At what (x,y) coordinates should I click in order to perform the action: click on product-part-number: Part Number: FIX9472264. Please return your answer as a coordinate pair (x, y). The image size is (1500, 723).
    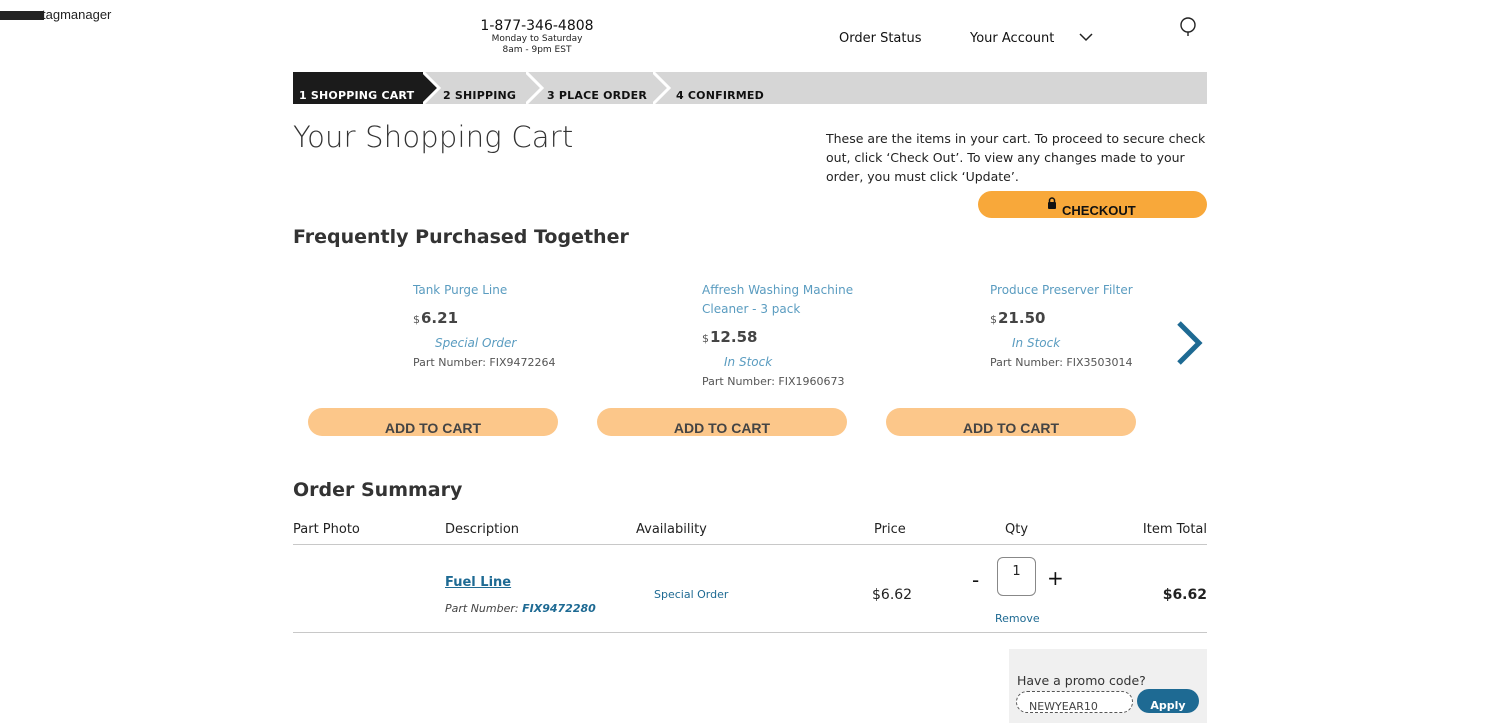
    Looking at the image, I should click on (484, 362).